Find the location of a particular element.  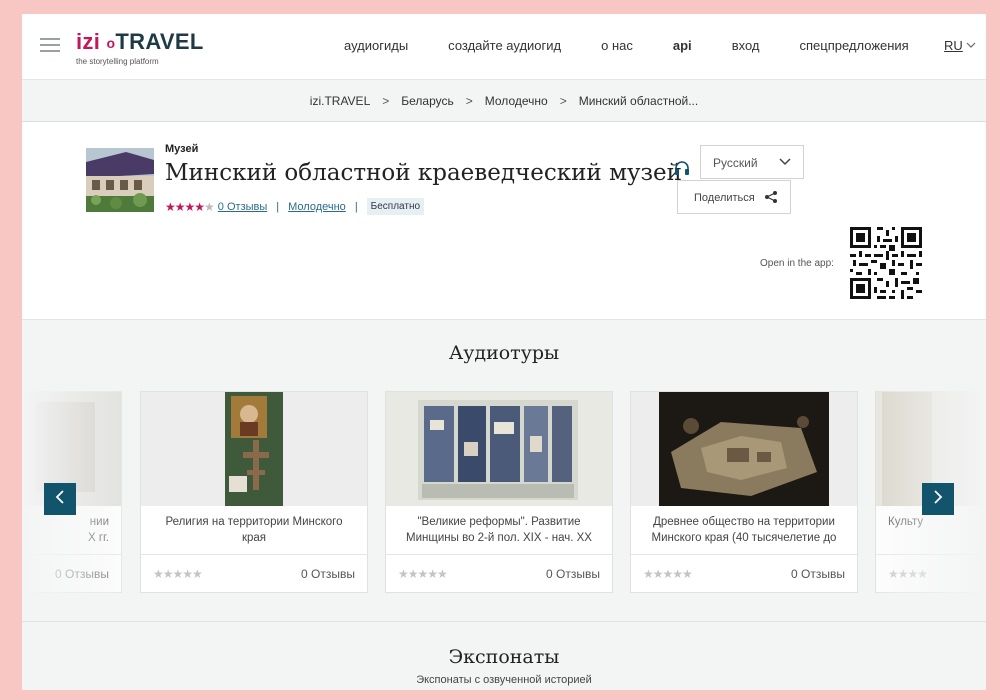

chevron-left-icon is located at coordinates (60, 499).